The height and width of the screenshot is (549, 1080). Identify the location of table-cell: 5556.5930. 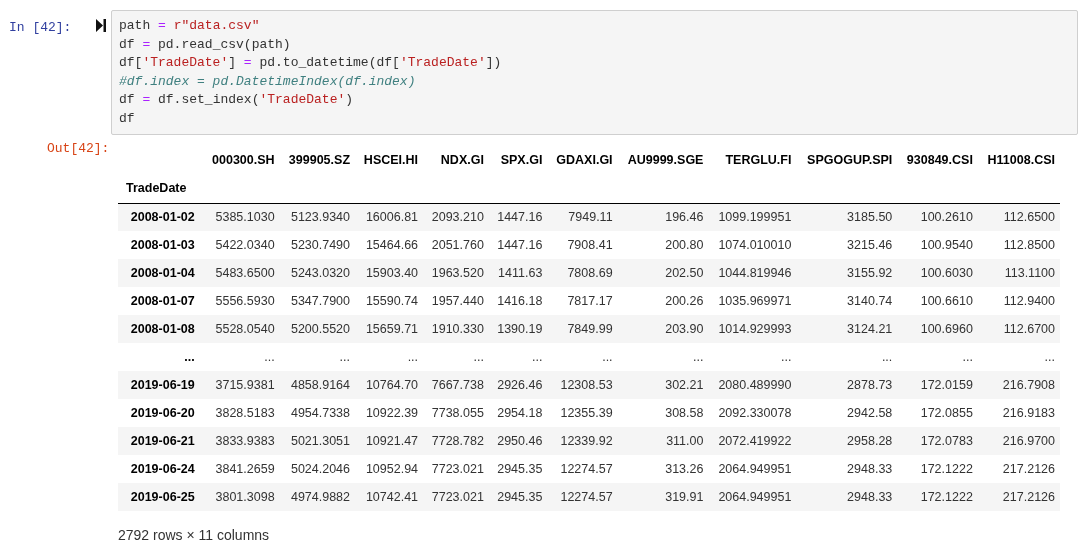
(241, 301).